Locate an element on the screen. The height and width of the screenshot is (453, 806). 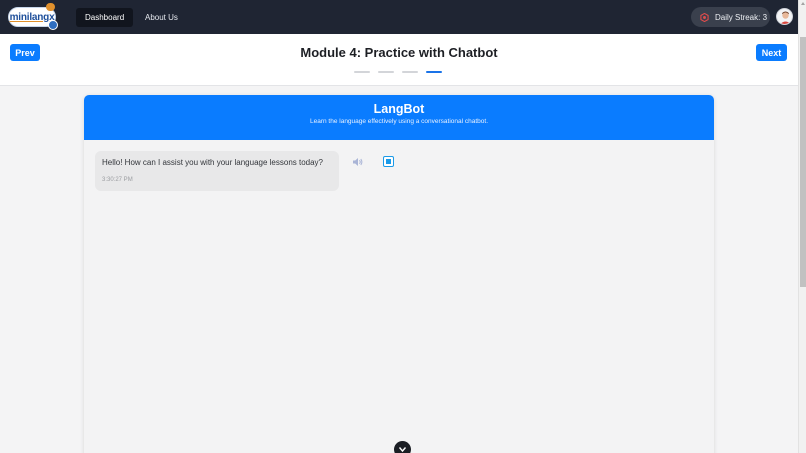
bot-message-timestamp: 3:30:27 PM is located at coordinates (117, 180).